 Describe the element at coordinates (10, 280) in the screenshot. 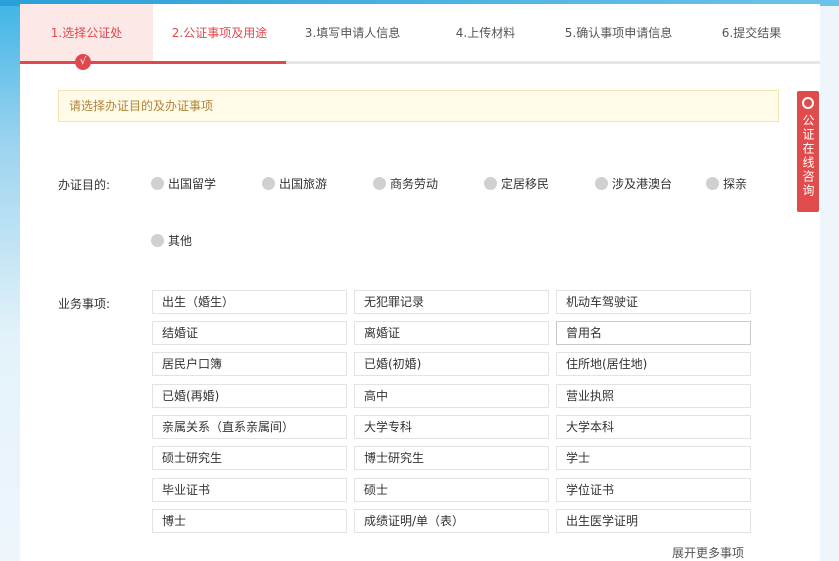

I see `page-background-left` at that location.